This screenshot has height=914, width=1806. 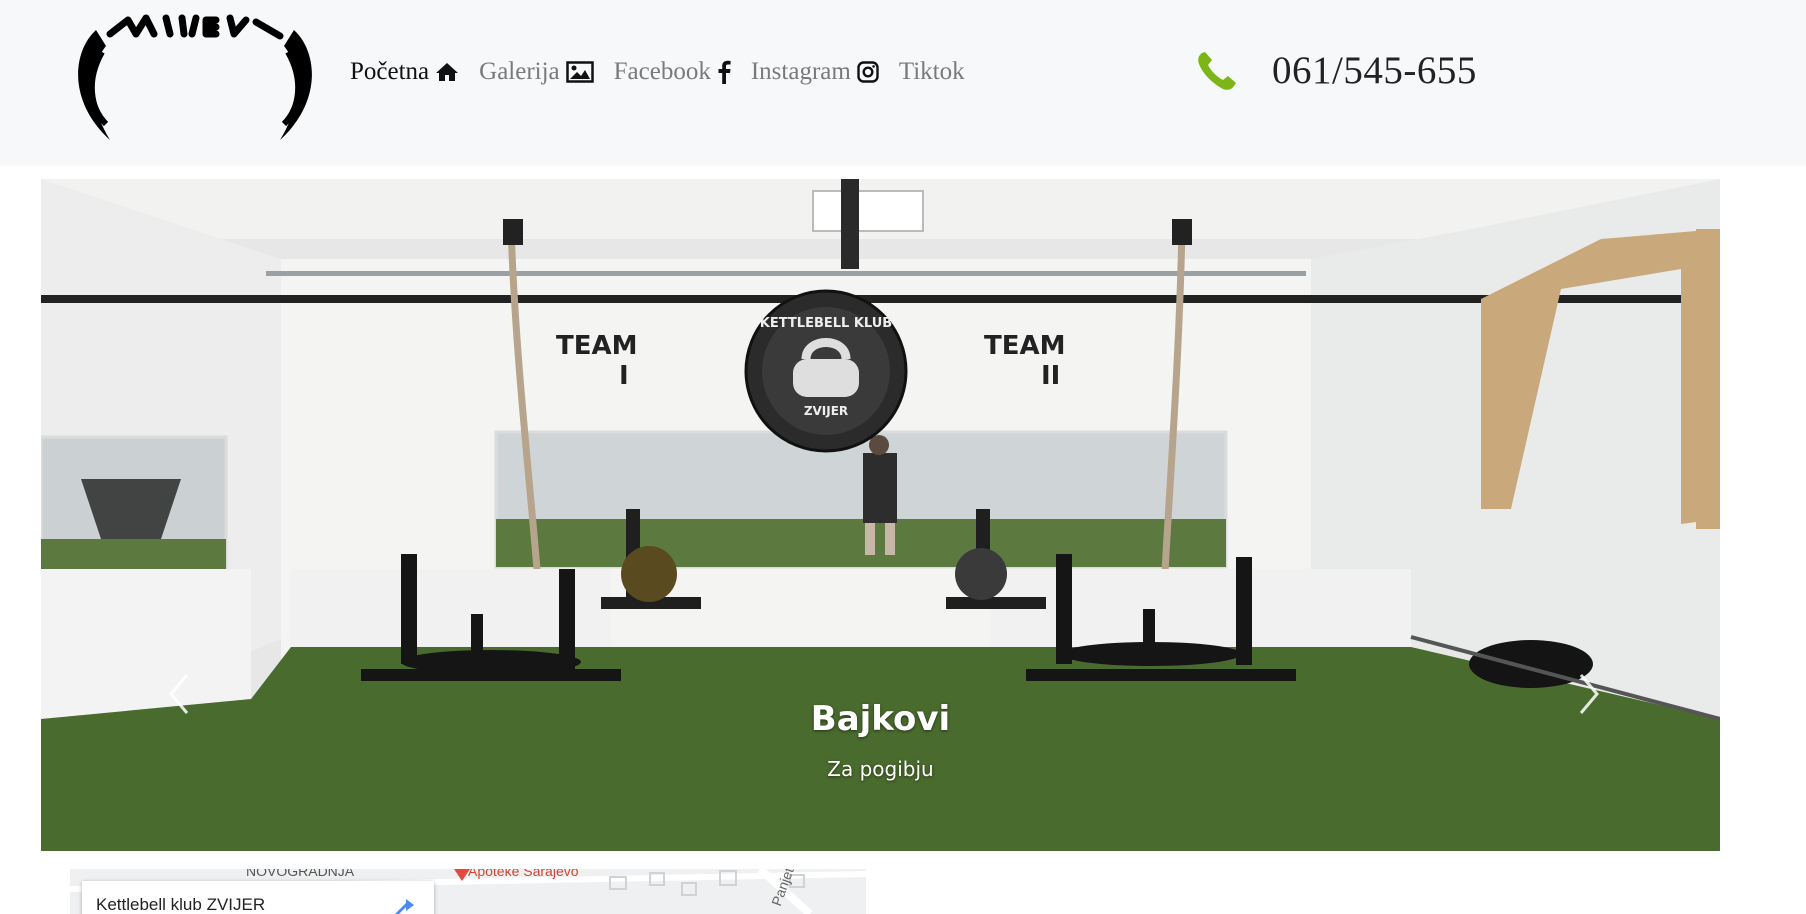 I want to click on image-icon, so click(x=579, y=72).